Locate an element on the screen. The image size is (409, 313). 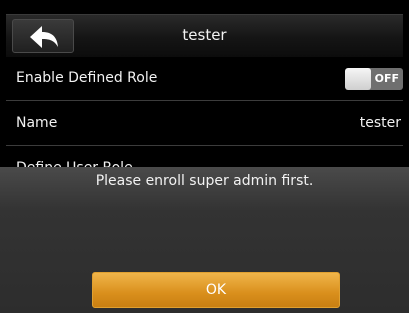
toggle-knob is located at coordinates (358, 79).